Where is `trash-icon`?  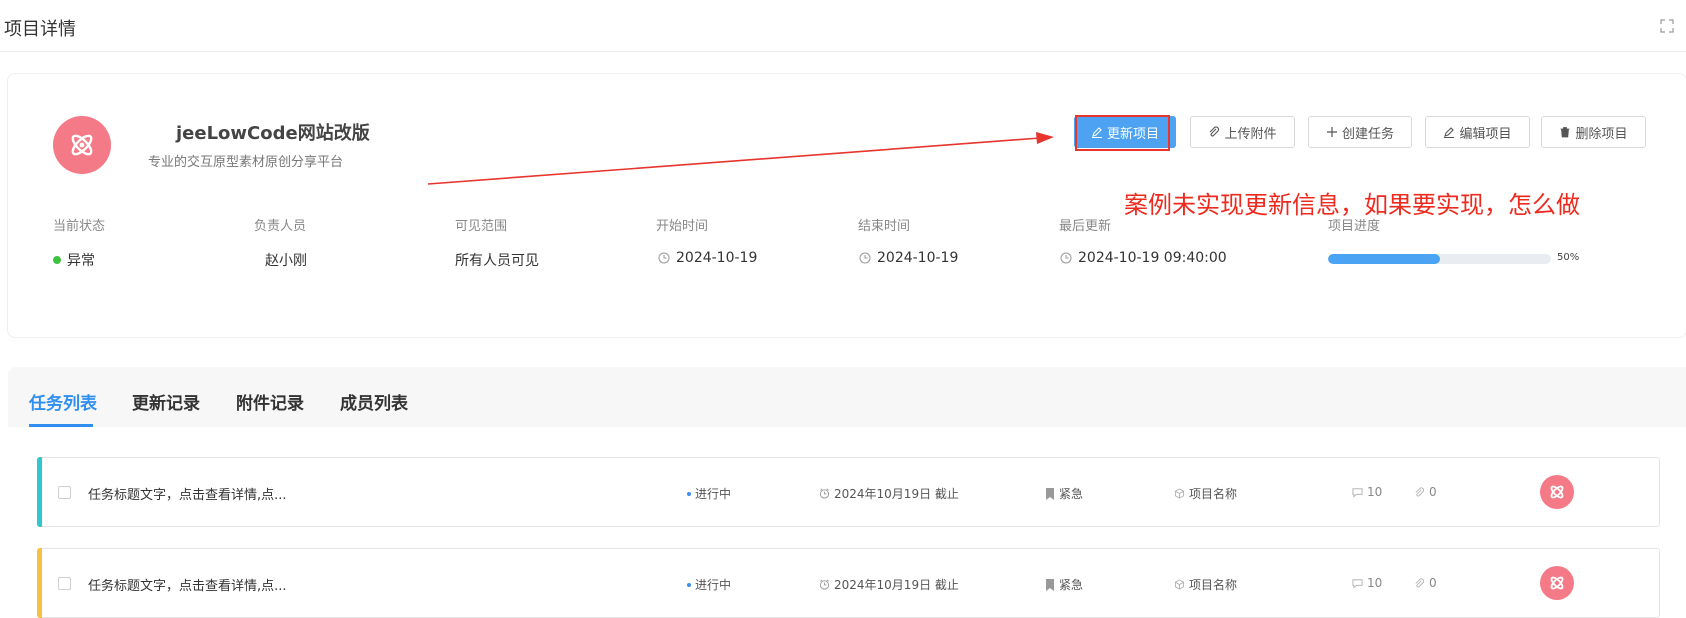 trash-icon is located at coordinates (1565, 132).